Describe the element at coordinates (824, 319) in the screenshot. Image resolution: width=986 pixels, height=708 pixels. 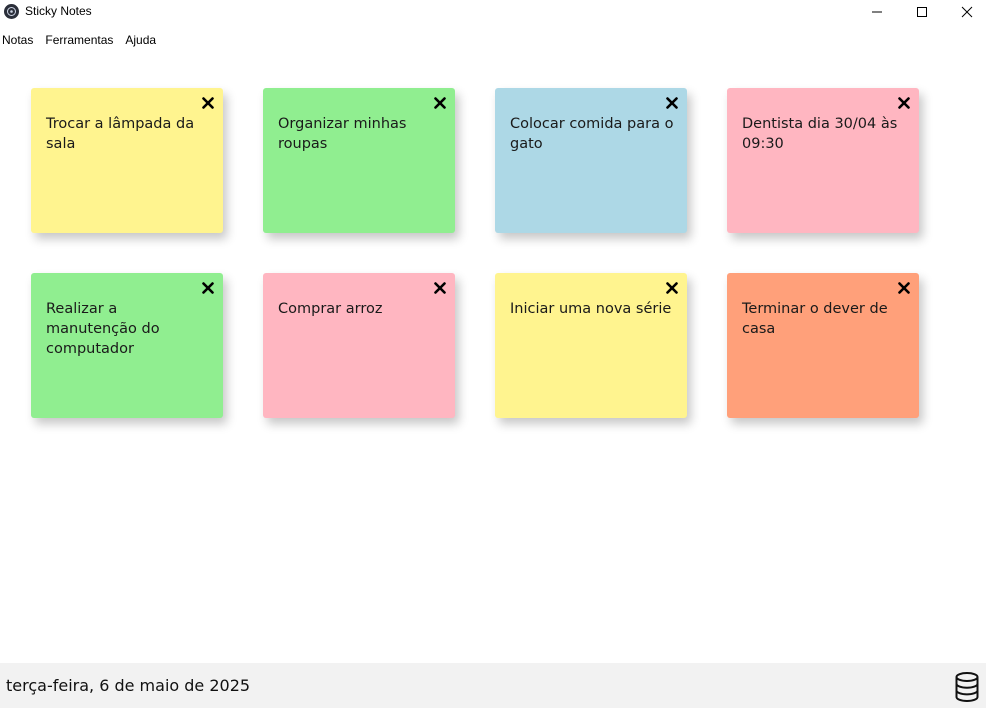
I see `note-text: Terminar o dever de casa` at that location.